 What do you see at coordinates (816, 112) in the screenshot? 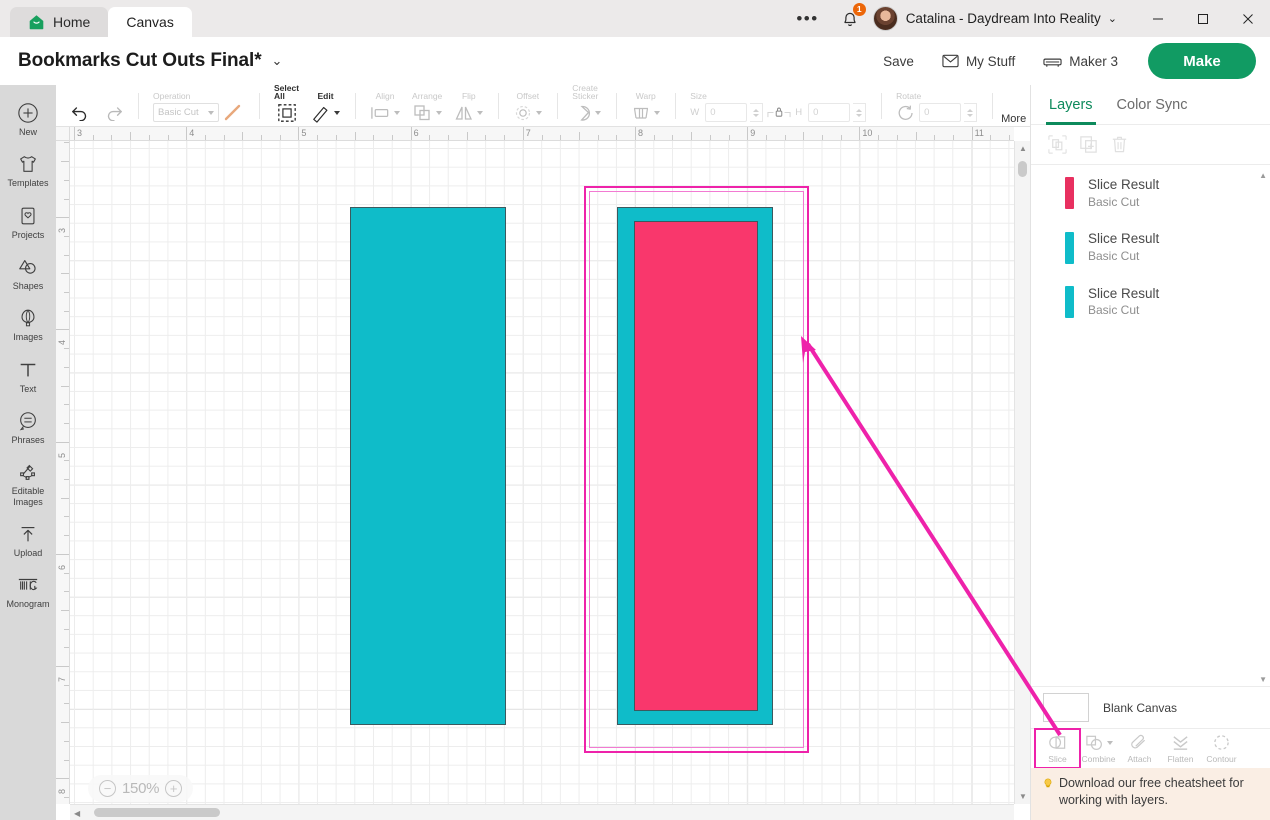
I see `height-value: 0` at bounding box center [816, 112].